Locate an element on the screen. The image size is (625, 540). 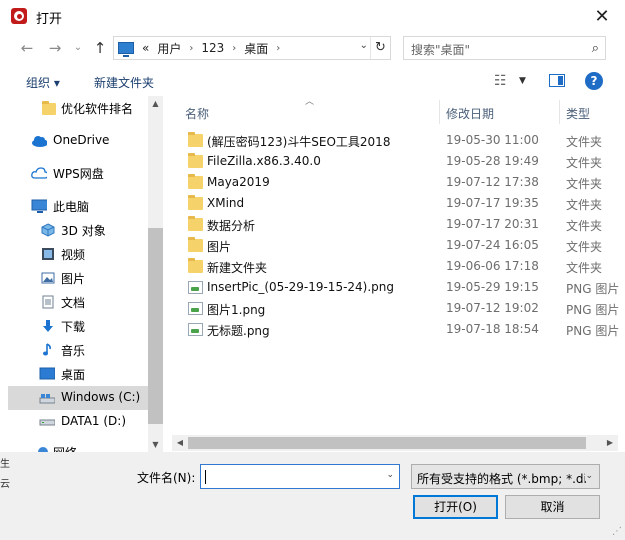
file-date: 19-07-17 19:35 is located at coordinates (492, 203).